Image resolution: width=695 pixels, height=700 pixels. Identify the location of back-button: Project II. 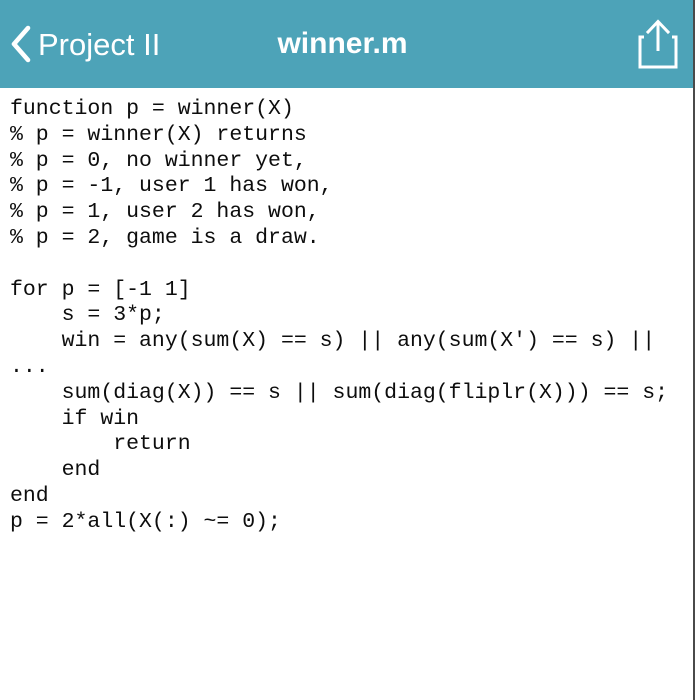
(80, 44).